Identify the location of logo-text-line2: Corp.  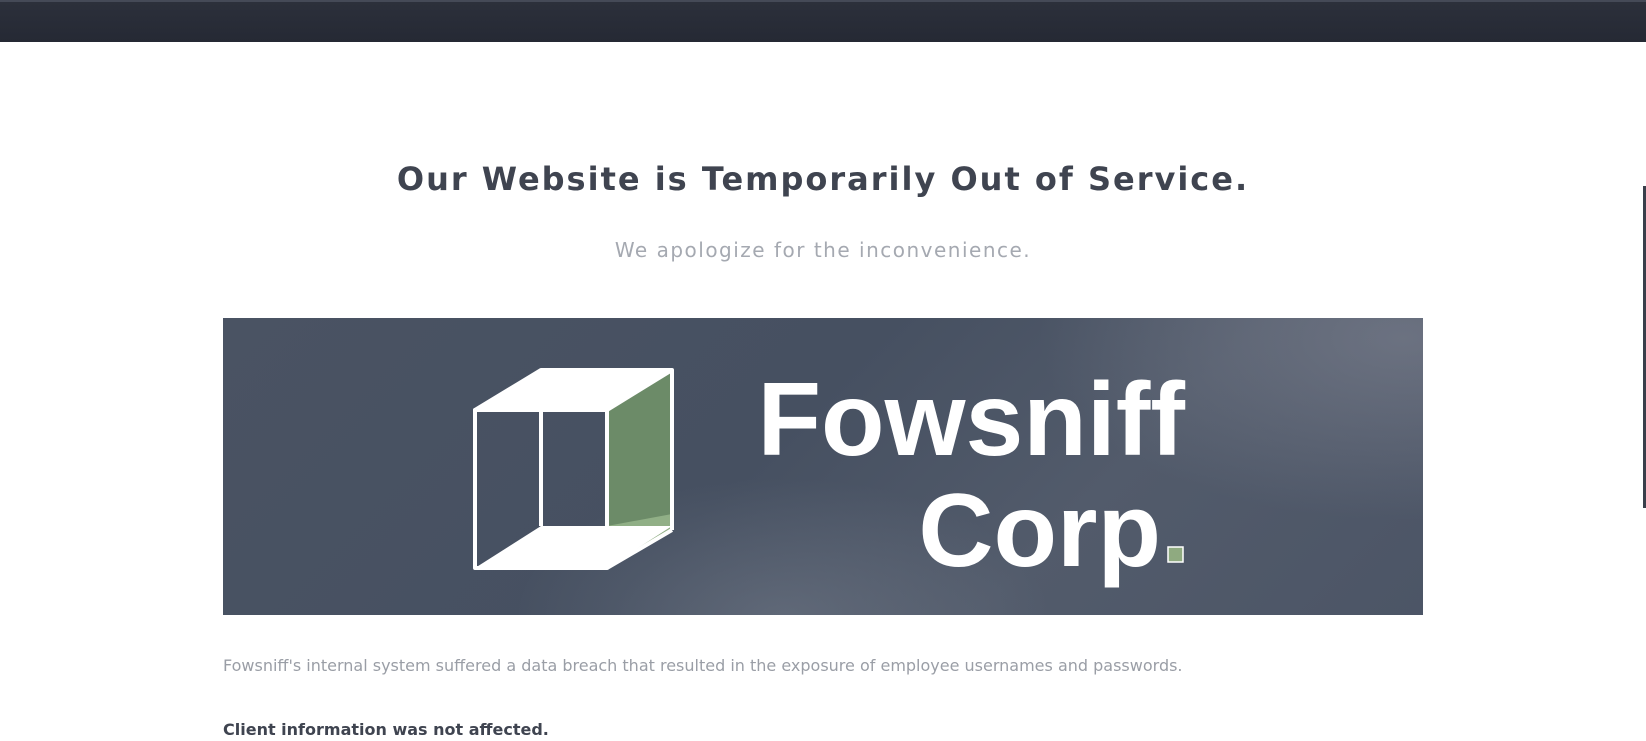
(1039, 531).